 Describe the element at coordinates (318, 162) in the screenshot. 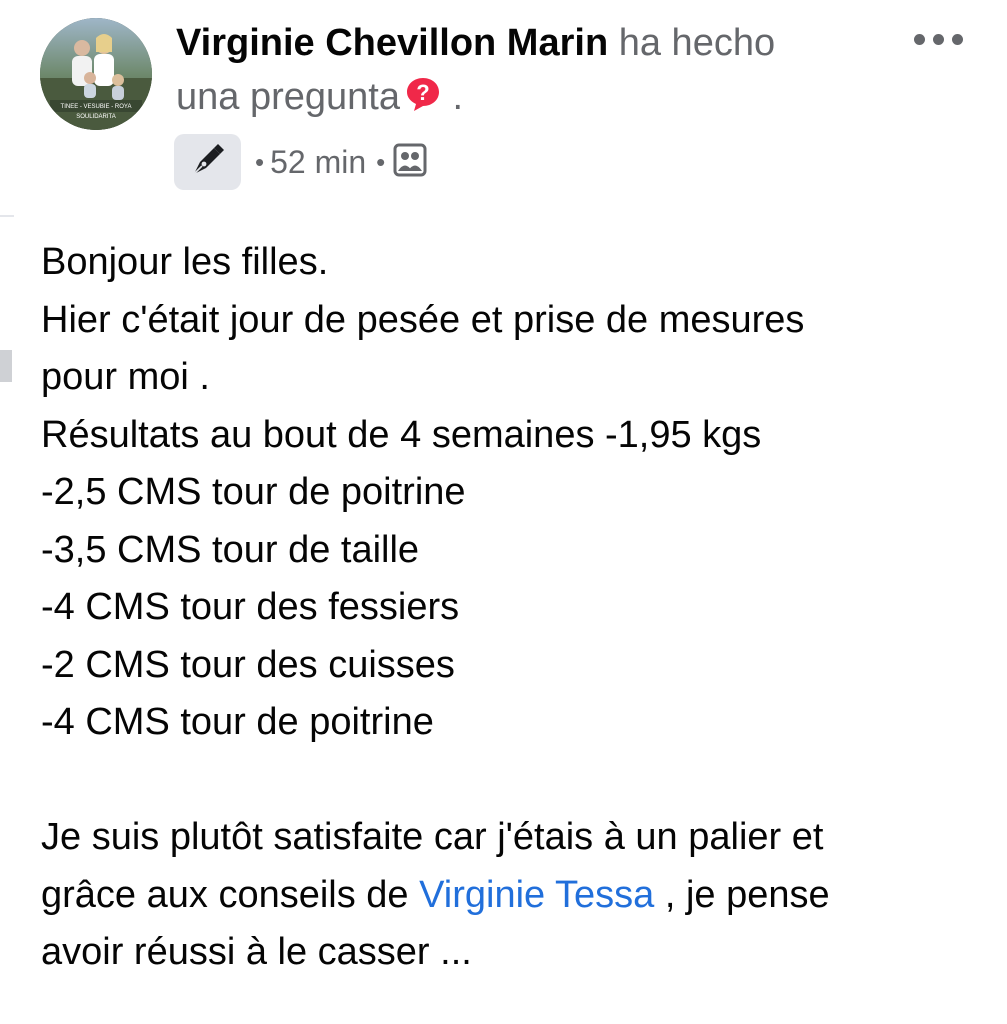

I see `post-time: 52 min` at that location.